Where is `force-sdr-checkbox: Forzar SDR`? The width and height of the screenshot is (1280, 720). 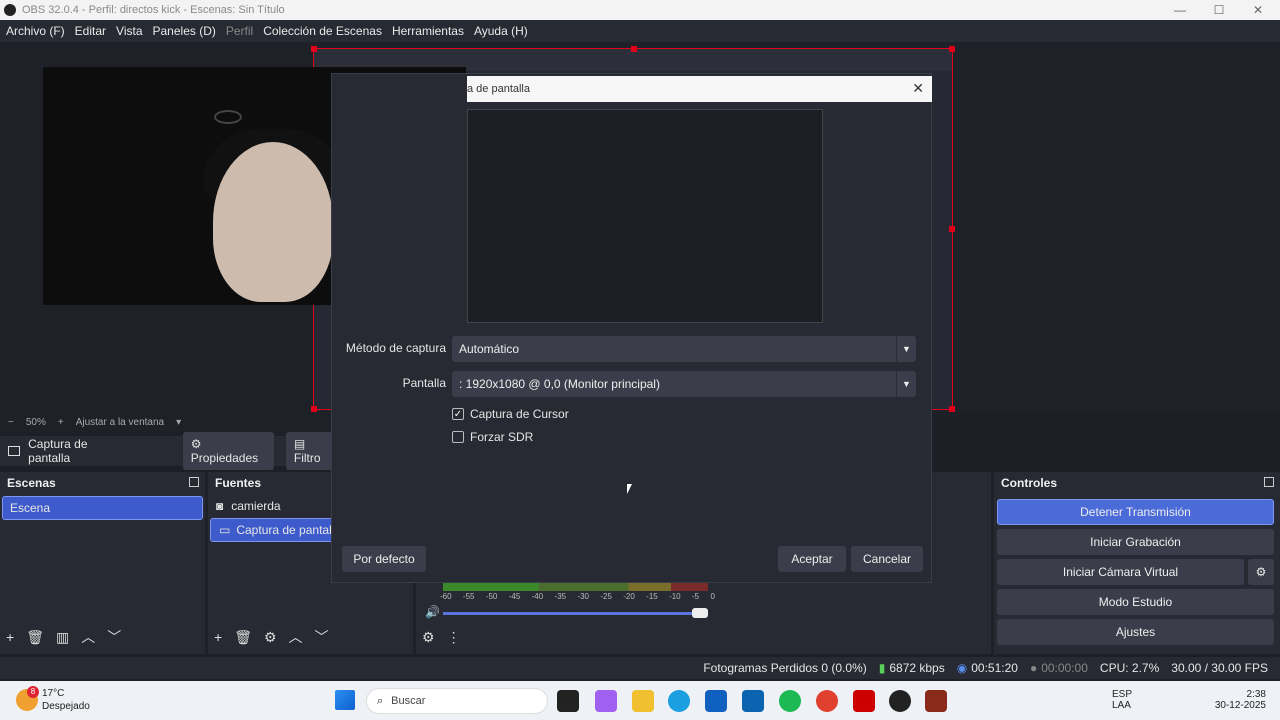
force-sdr-checkbox: Forzar SDR is located at coordinates (492, 437).